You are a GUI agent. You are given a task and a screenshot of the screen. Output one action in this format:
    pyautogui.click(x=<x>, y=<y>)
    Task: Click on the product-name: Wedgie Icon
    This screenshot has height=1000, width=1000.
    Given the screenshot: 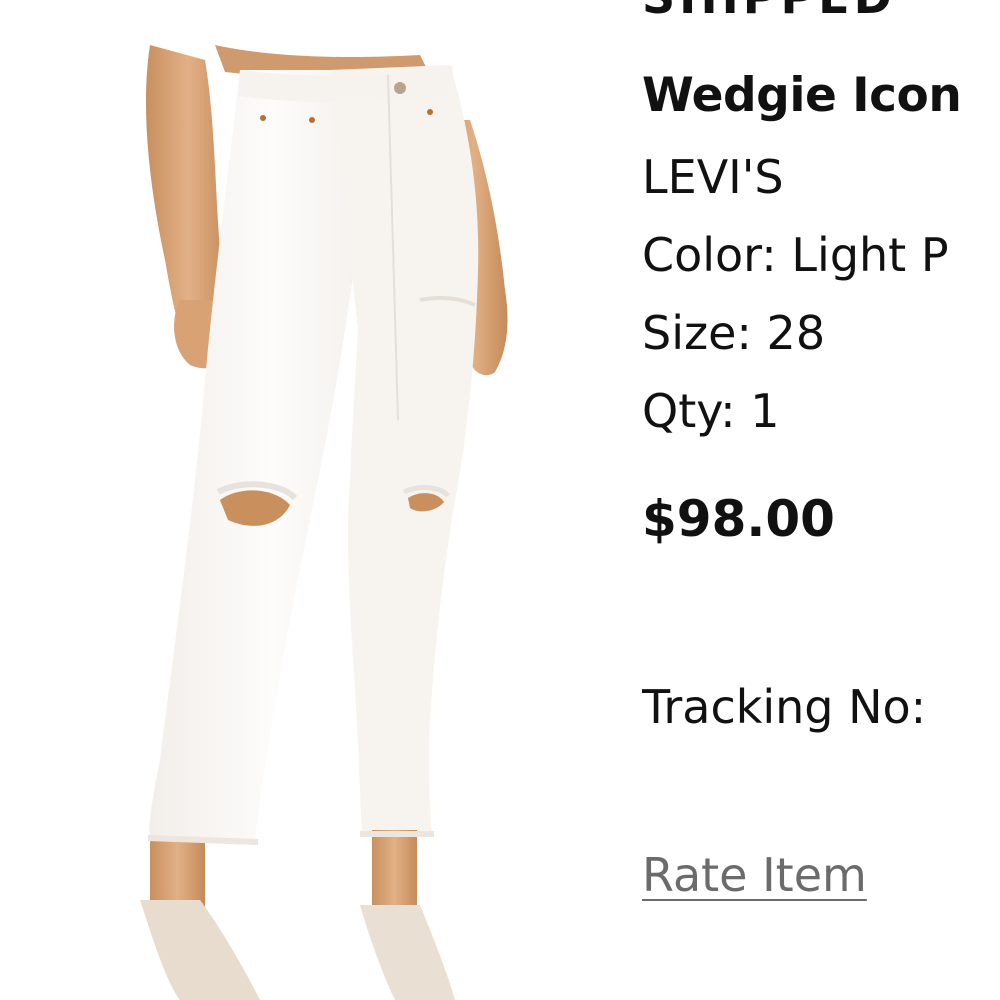 What is the action you would take?
    pyautogui.click(x=802, y=95)
    